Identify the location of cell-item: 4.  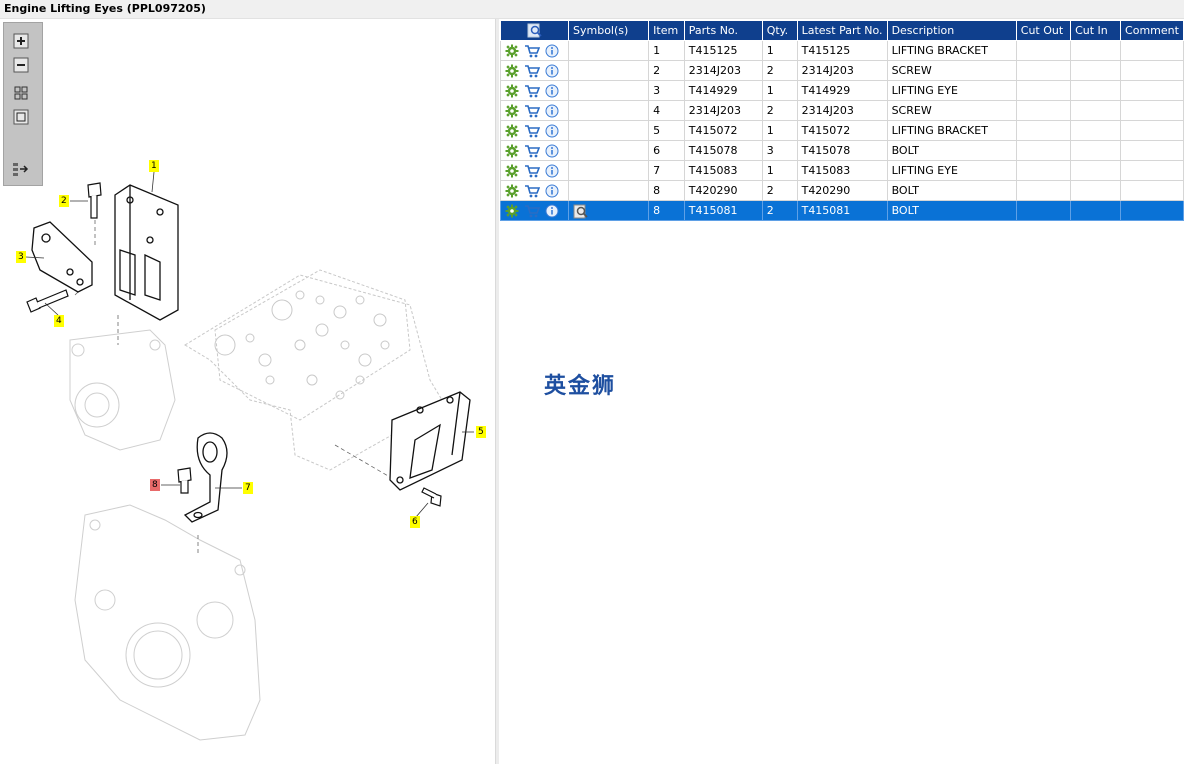
(666, 110).